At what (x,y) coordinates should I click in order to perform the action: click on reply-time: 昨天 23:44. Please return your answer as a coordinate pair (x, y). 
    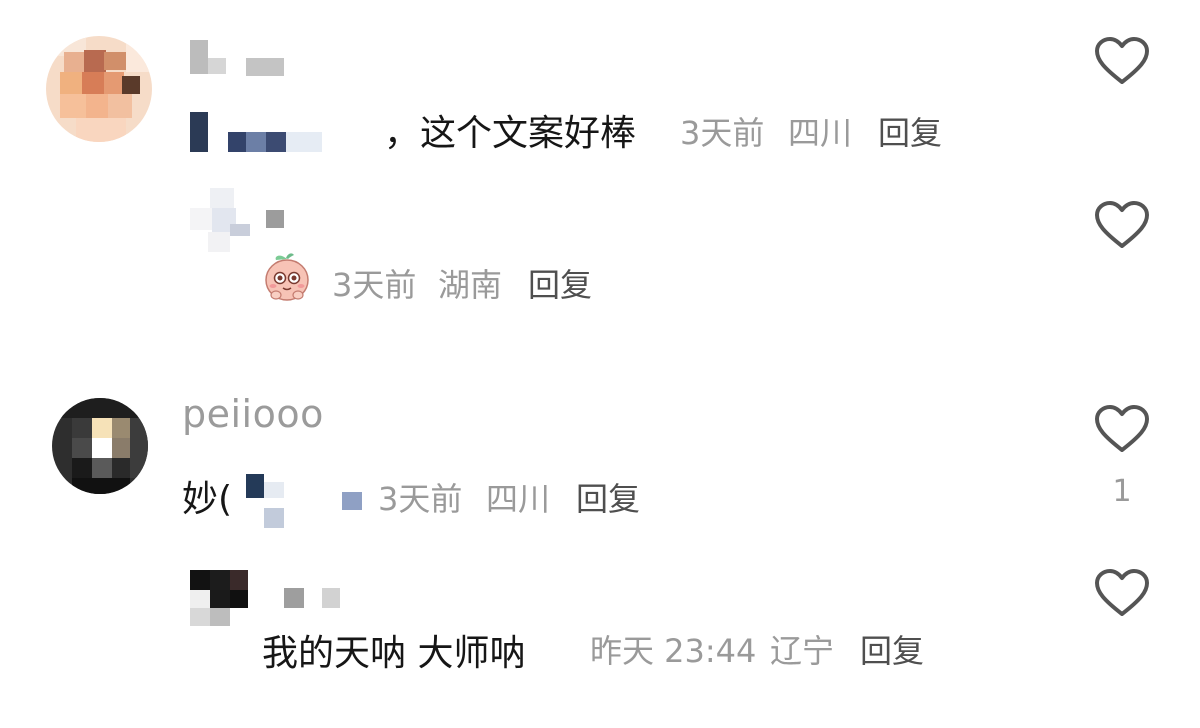
    Looking at the image, I should click on (673, 651).